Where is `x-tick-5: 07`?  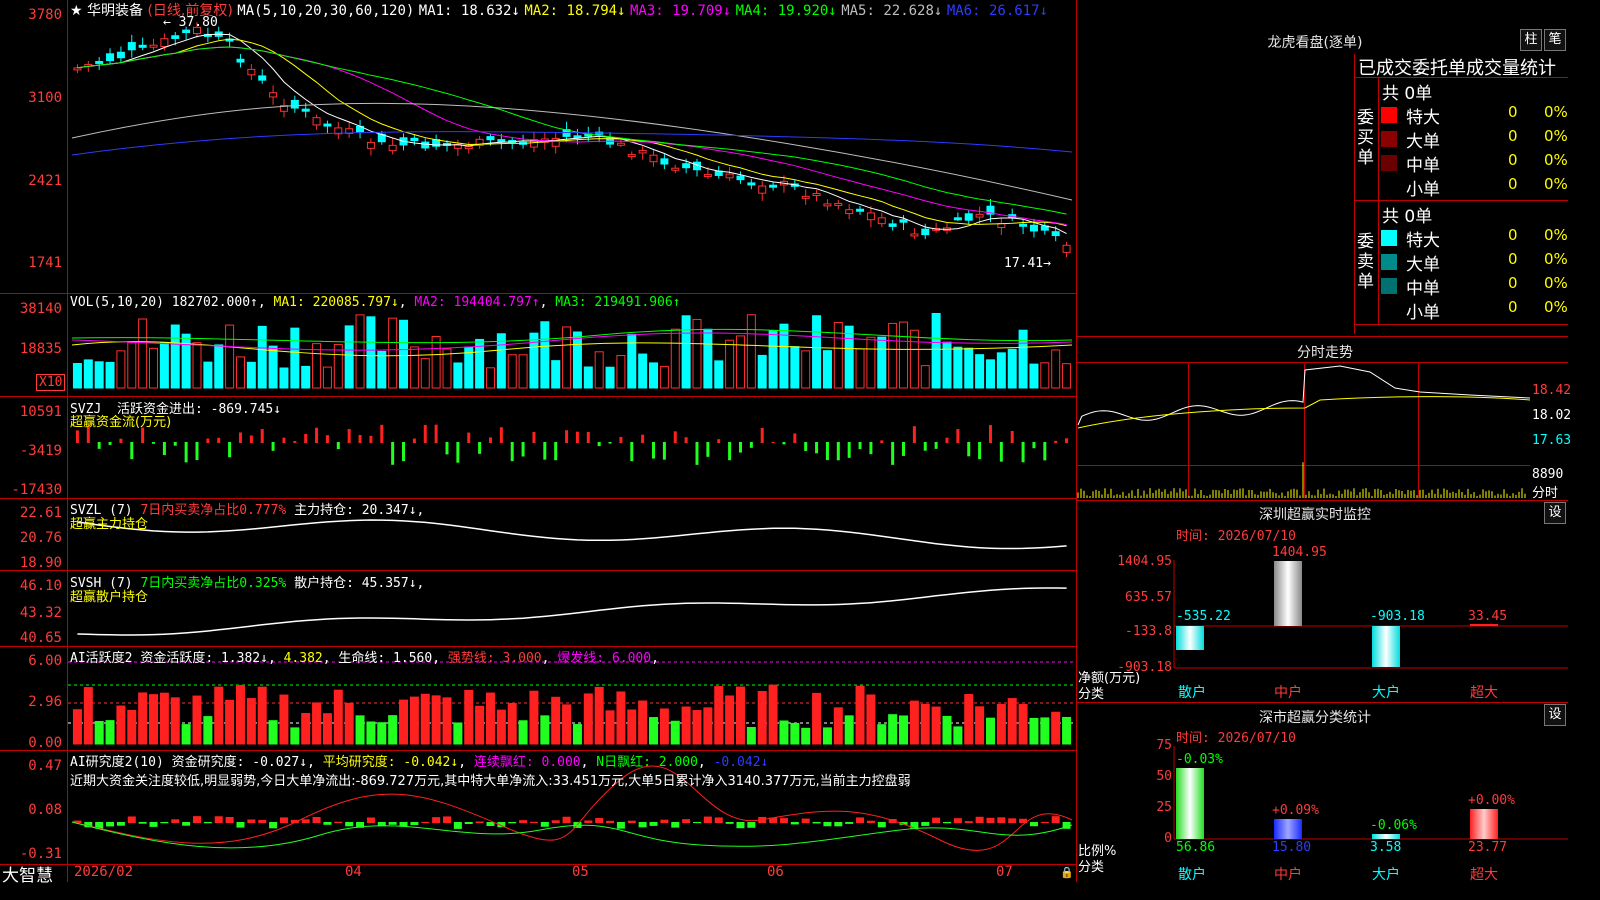 x-tick-5: 07 is located at coordinates (1004, 872).